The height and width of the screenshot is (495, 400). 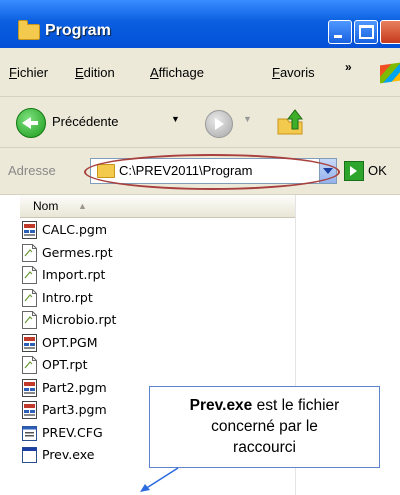 What do you see at coordinates (85, 121) in the screenshot?
I see `back-button-label: Précédente` at bounding box center [85, 121].